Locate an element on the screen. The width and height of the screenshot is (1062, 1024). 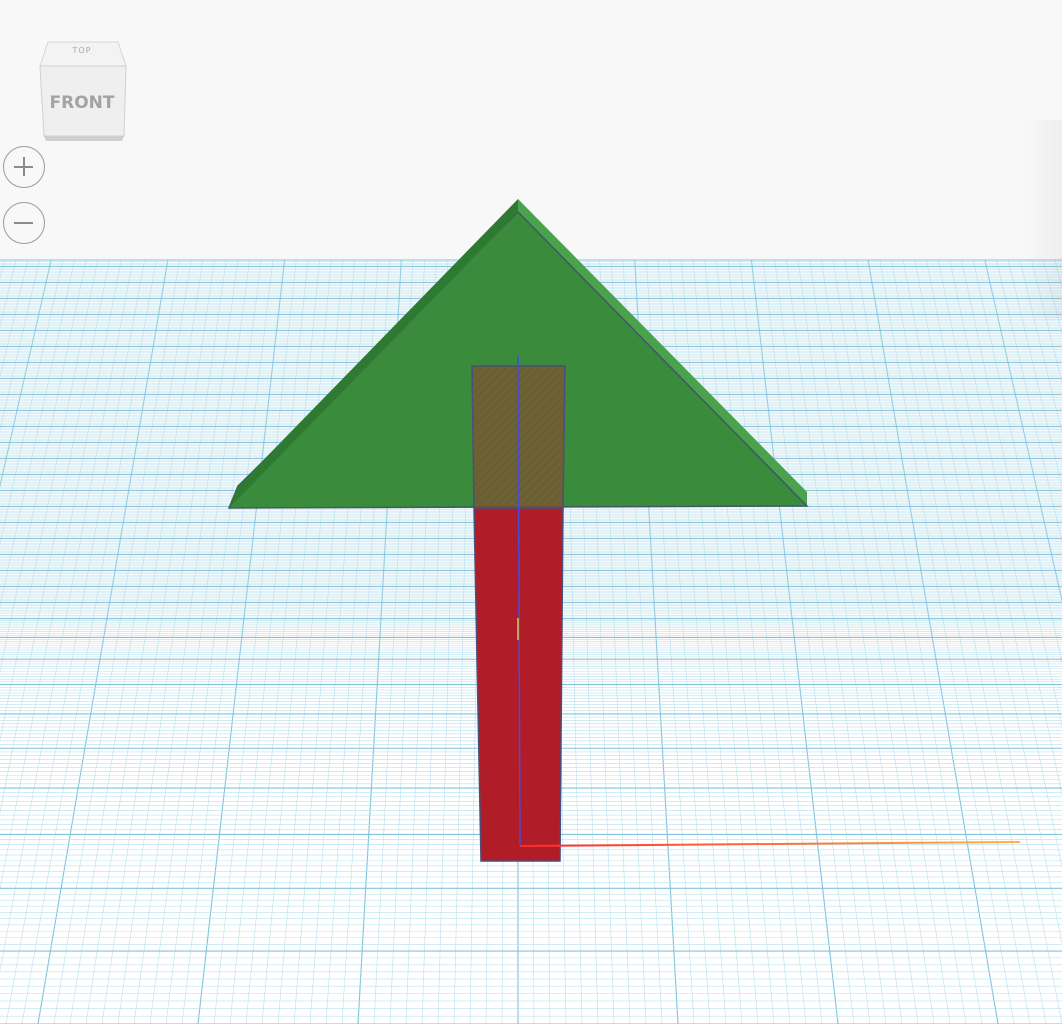
viewport-edge-shade is located at coordinates (1042, 220).